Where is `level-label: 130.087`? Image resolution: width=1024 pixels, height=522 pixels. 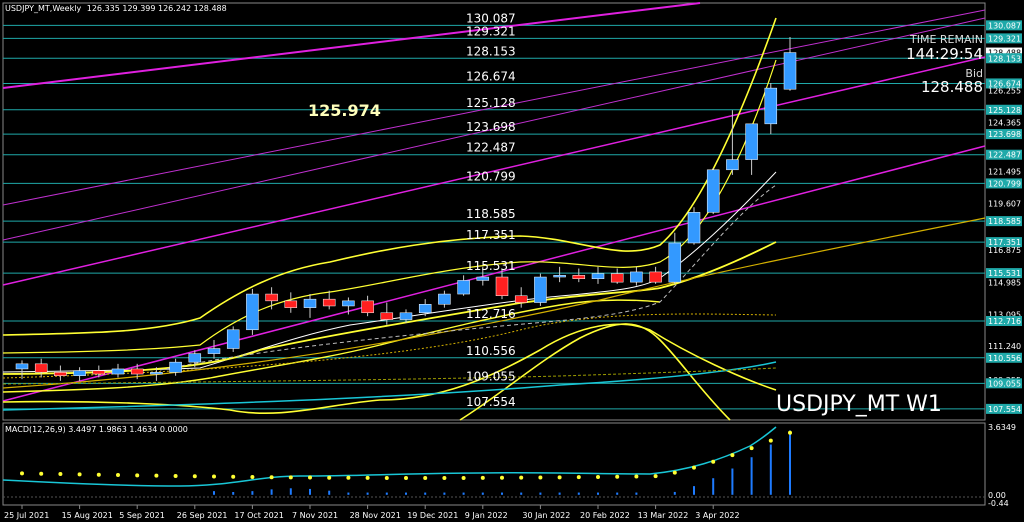
level-label: 130.087 is located at coordinates (491, 18).